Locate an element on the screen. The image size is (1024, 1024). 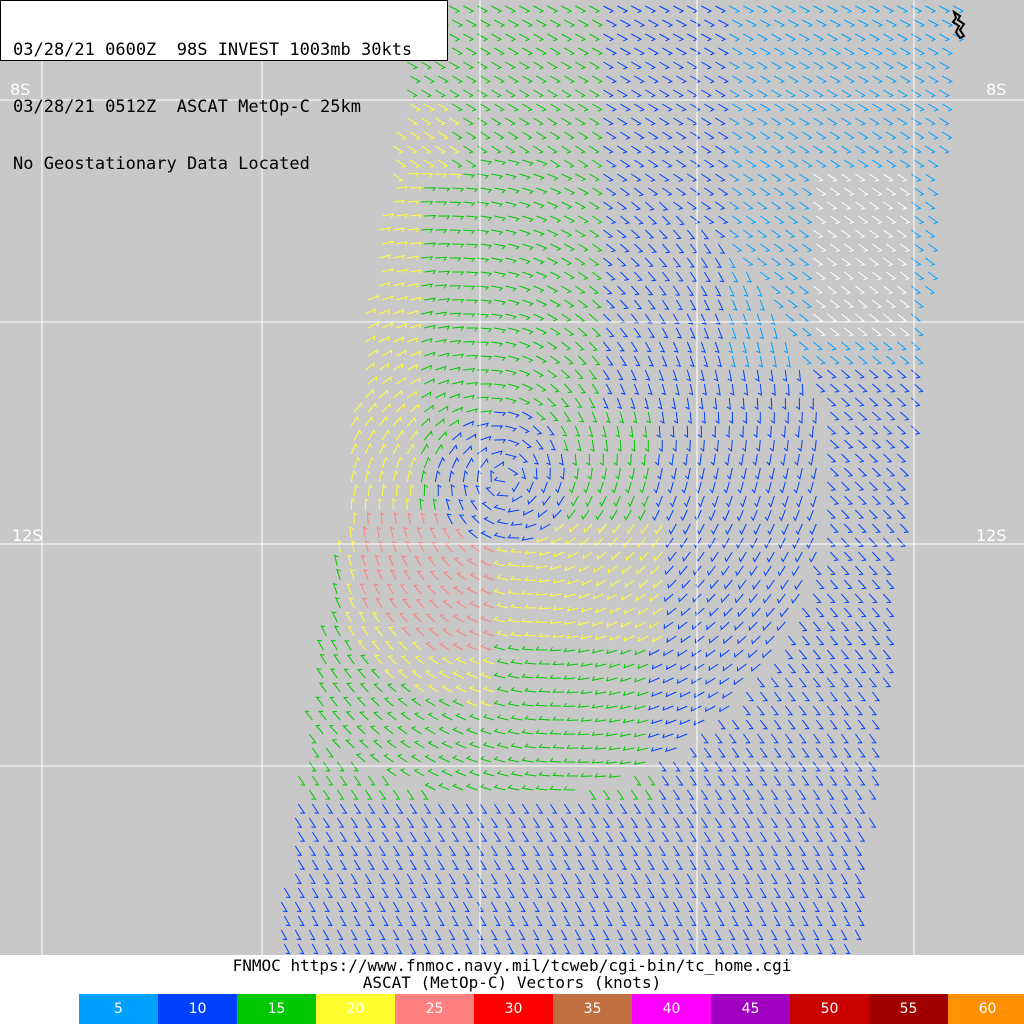
legend-swatch-55: 55 is located at coordinates (908, 1009).